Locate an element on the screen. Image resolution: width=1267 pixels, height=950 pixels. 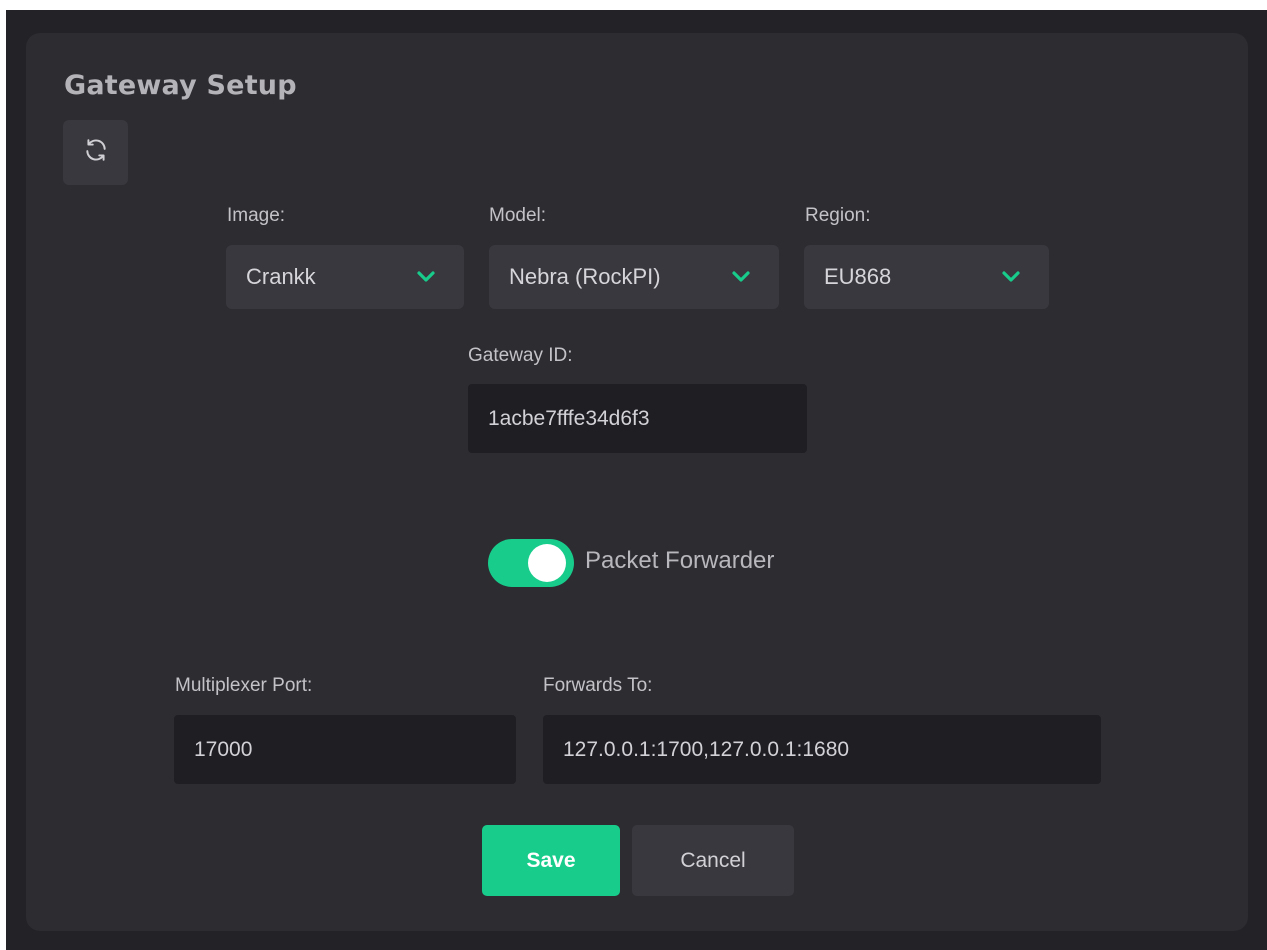
save-button: Save is located at coordinates (551, 860).